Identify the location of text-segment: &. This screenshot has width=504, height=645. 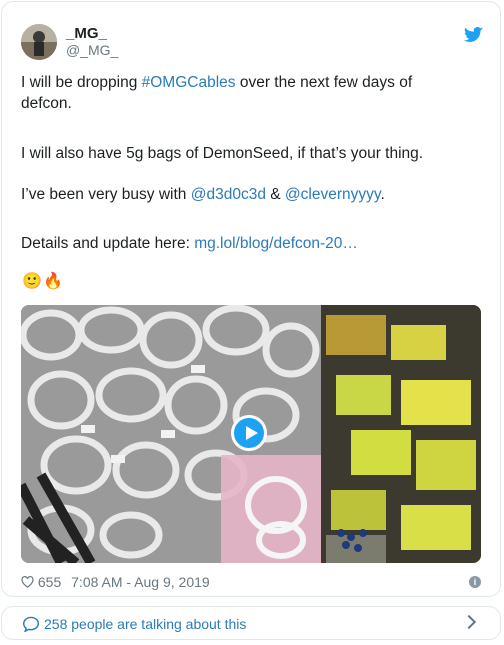
(275, 194).